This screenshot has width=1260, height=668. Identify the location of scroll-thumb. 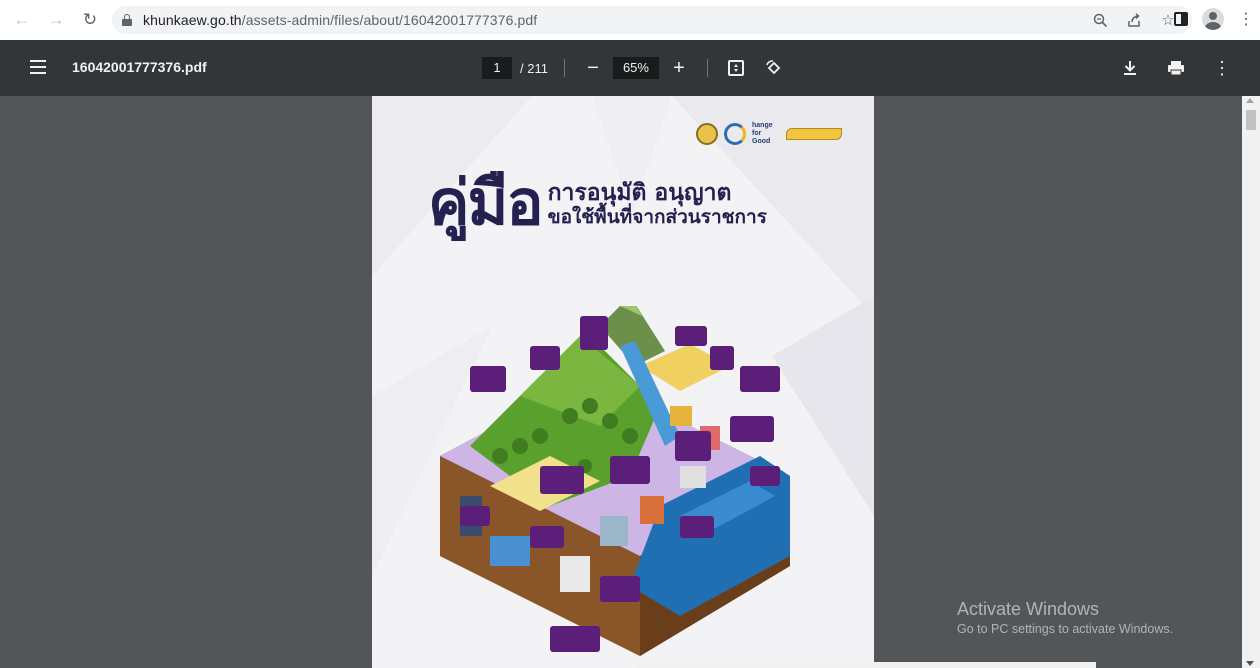
(1251, 120).